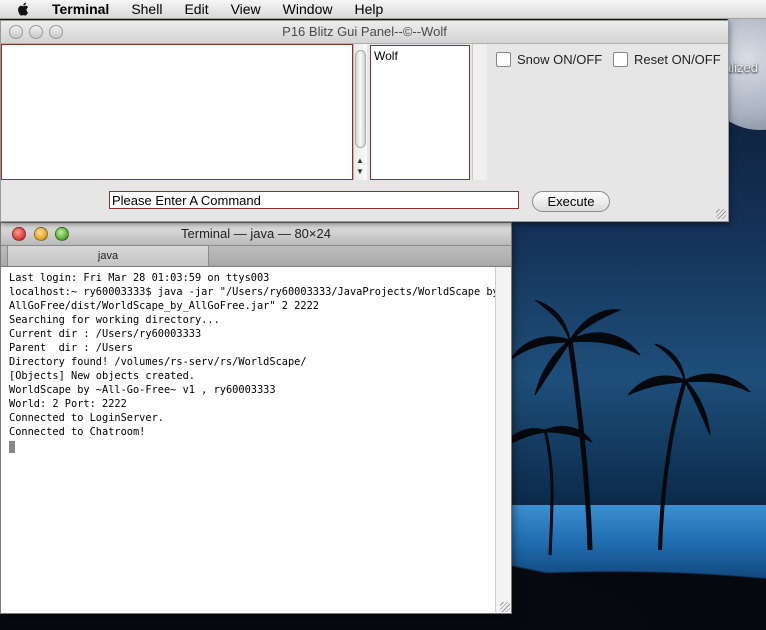  What do you see at coordinates (80, 9) in the screenshot?
I see `menu-app-name: Terminal` at bounding box center [80, 9].